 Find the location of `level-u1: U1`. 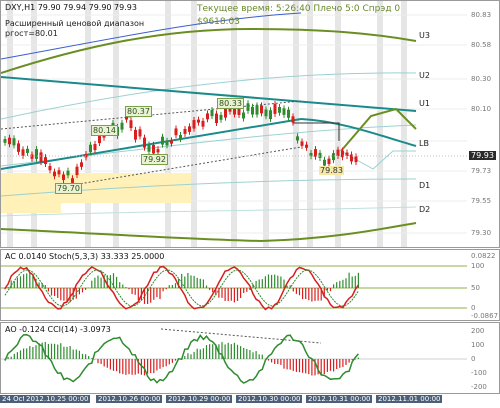

level-u1: U1 is located at coordinates (424, 103).